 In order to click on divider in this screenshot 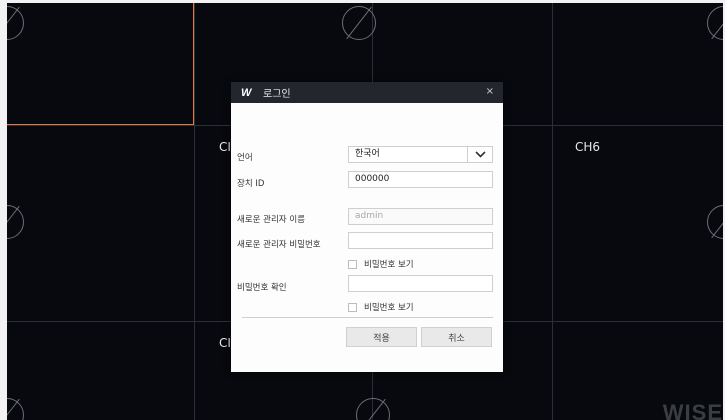, I will do `click(367, 317)`.